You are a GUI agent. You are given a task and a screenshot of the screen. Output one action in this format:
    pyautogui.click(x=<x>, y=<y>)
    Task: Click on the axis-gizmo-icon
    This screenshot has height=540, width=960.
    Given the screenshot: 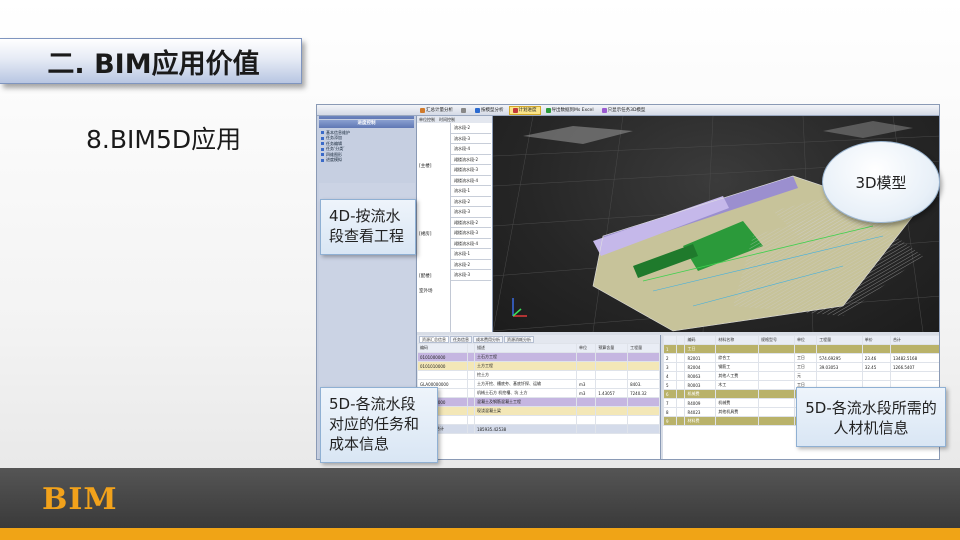 What is the action you would take?
    pyautogui.click(x=519, y=307)
    